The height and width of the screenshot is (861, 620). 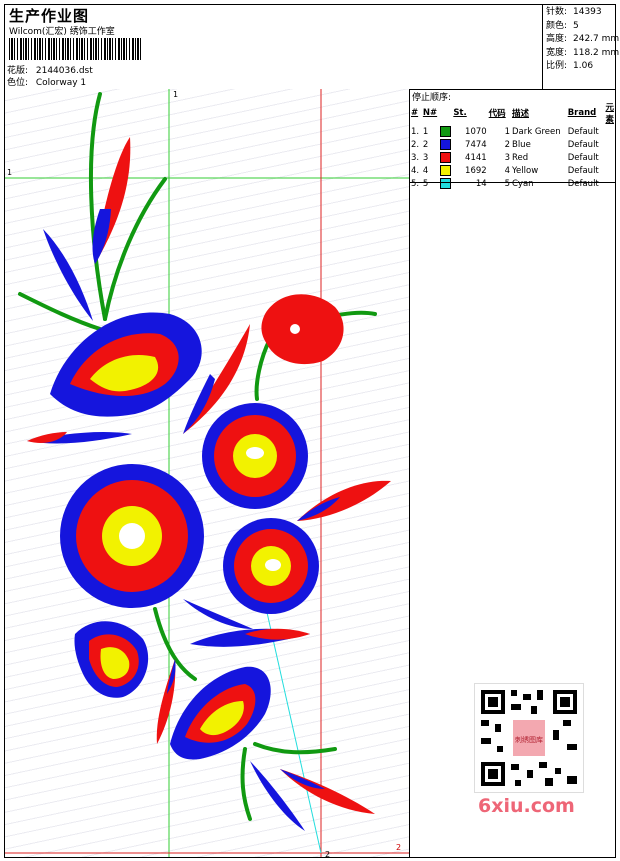 I want to click on qr-code: 刺绣图库, so click(x=529, y=738).